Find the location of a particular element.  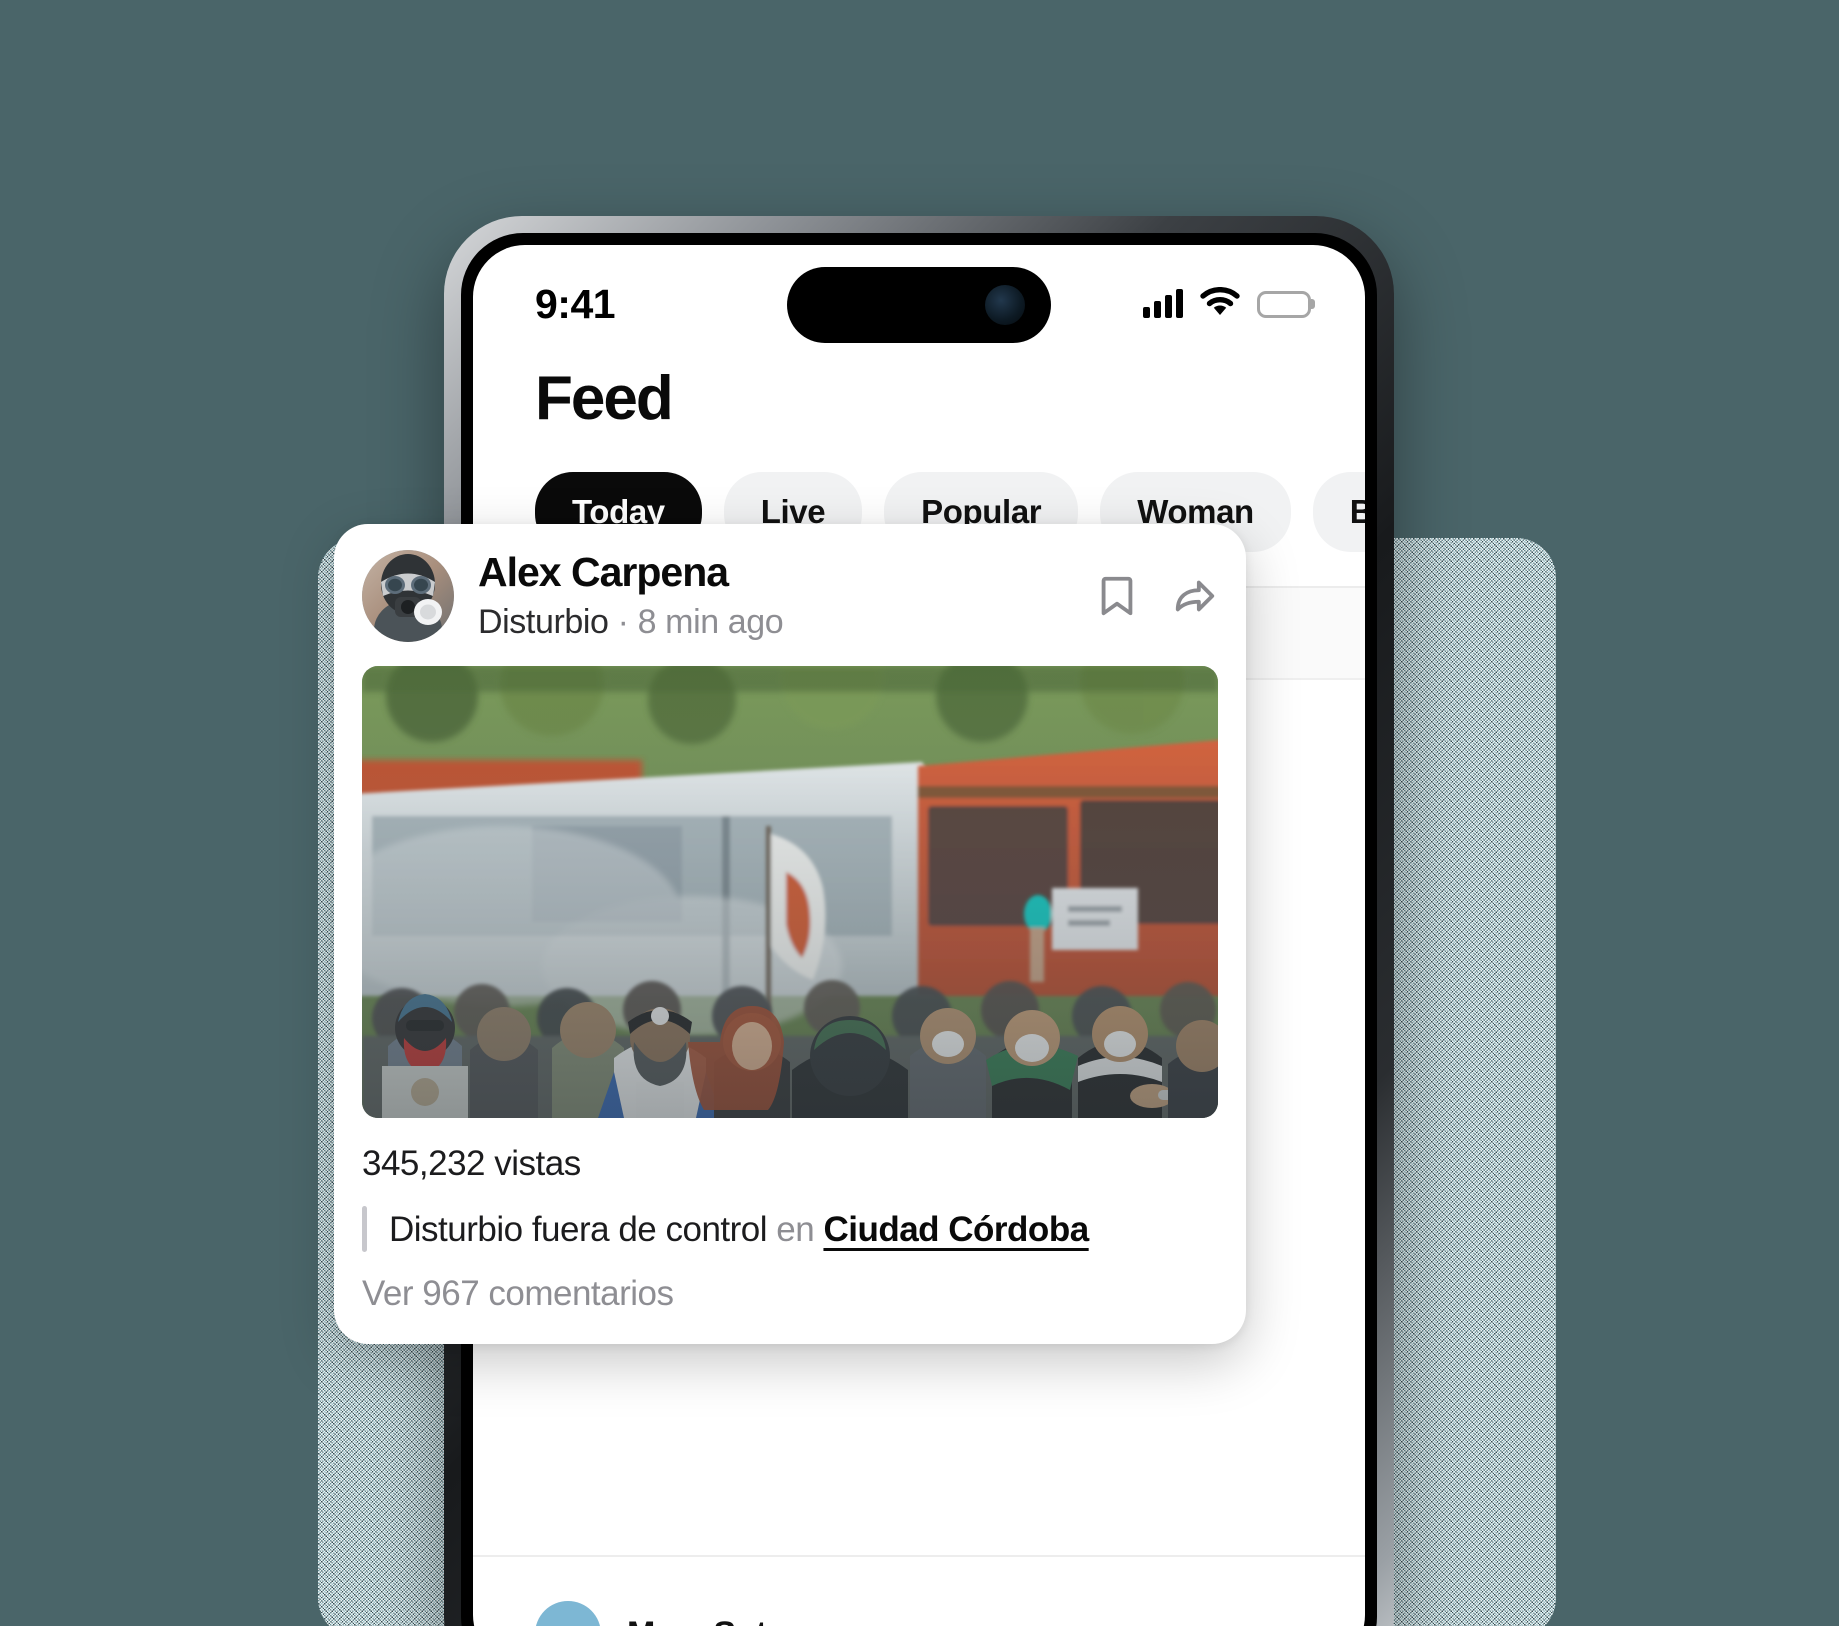

caption-headline: Disturbio fuera de control is located at coordinates (578, 1229).